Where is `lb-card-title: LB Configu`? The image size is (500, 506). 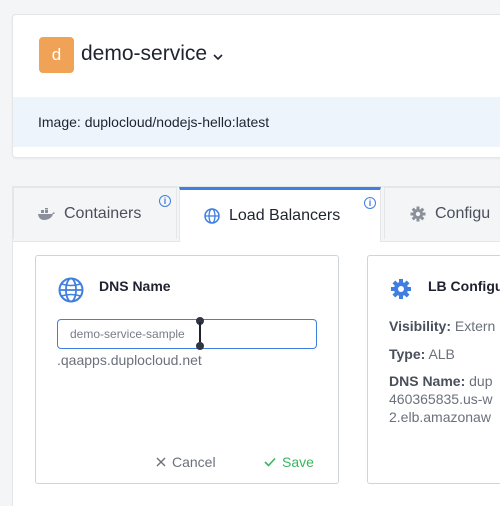 lb-card-title: LB Configu is located at coordinates (464, 286).